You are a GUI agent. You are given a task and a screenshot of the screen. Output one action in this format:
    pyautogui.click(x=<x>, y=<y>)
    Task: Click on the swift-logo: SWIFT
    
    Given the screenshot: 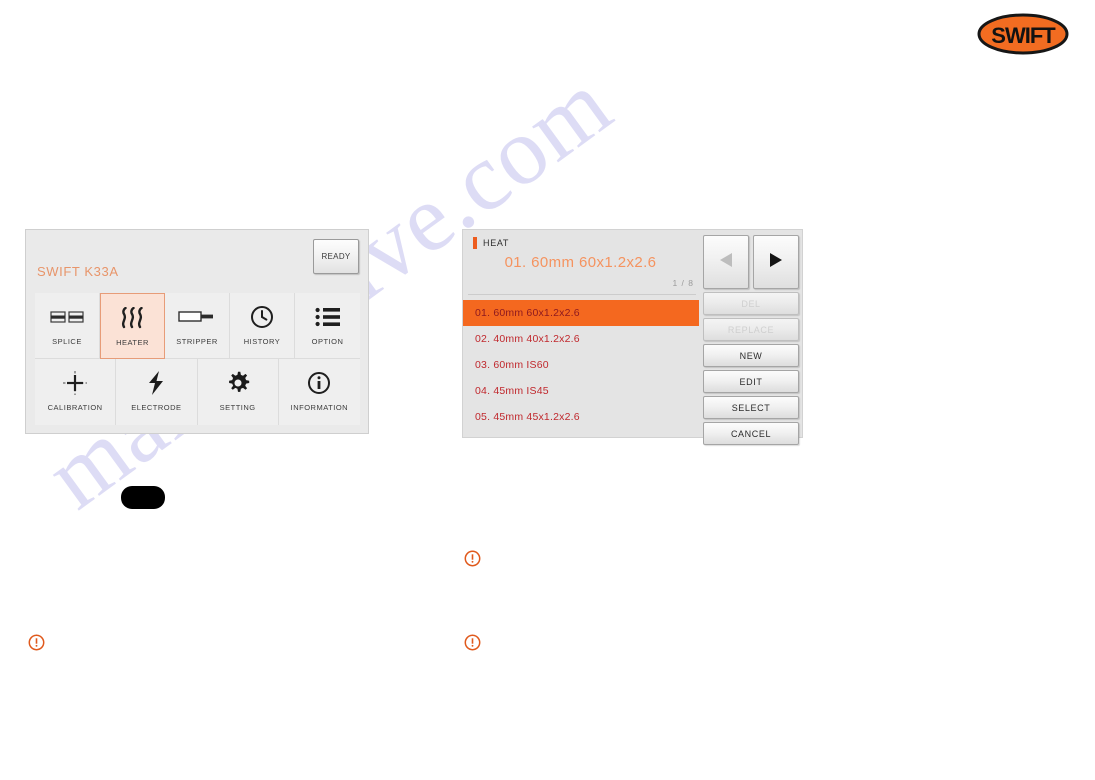 What is the action you would take?
    pyautogui.click(x=1023, y=34)
    